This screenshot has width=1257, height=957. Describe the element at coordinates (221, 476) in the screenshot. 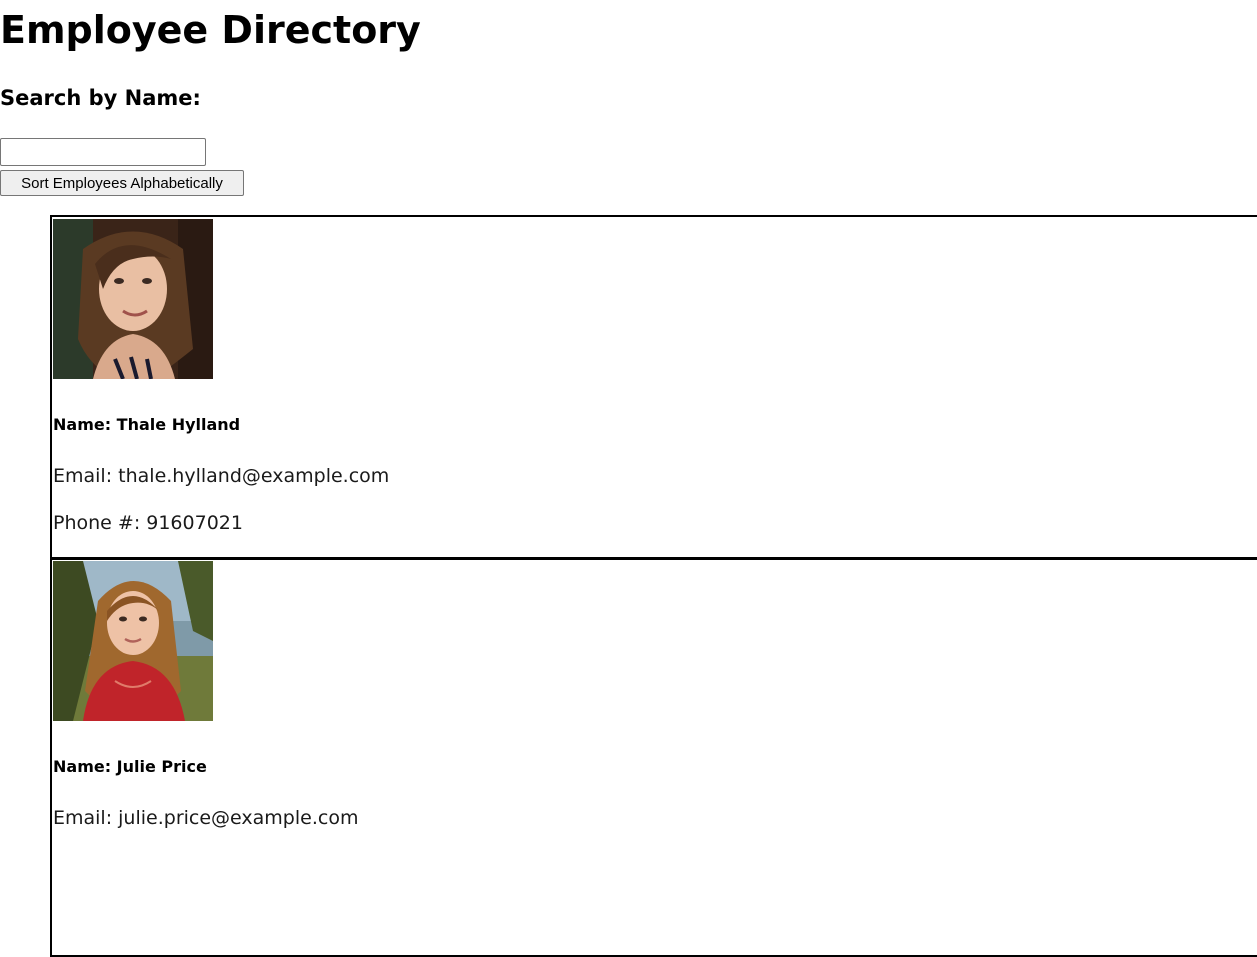

I see `employee-email: Email: thale.hylland@example.com` at that location.